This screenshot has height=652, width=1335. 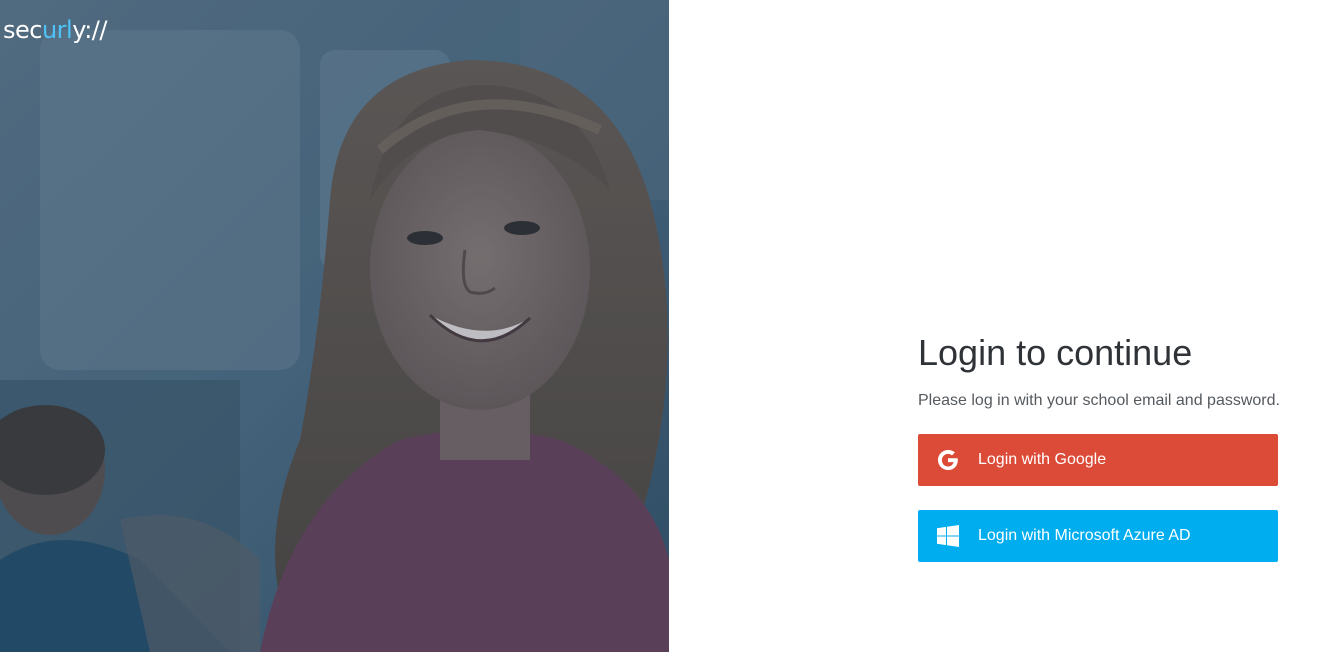 What do you see at coordinates (1042, 459) in the screenshot?
I see `login-google-label: Login with Google` at bounding box center [1042, 459].